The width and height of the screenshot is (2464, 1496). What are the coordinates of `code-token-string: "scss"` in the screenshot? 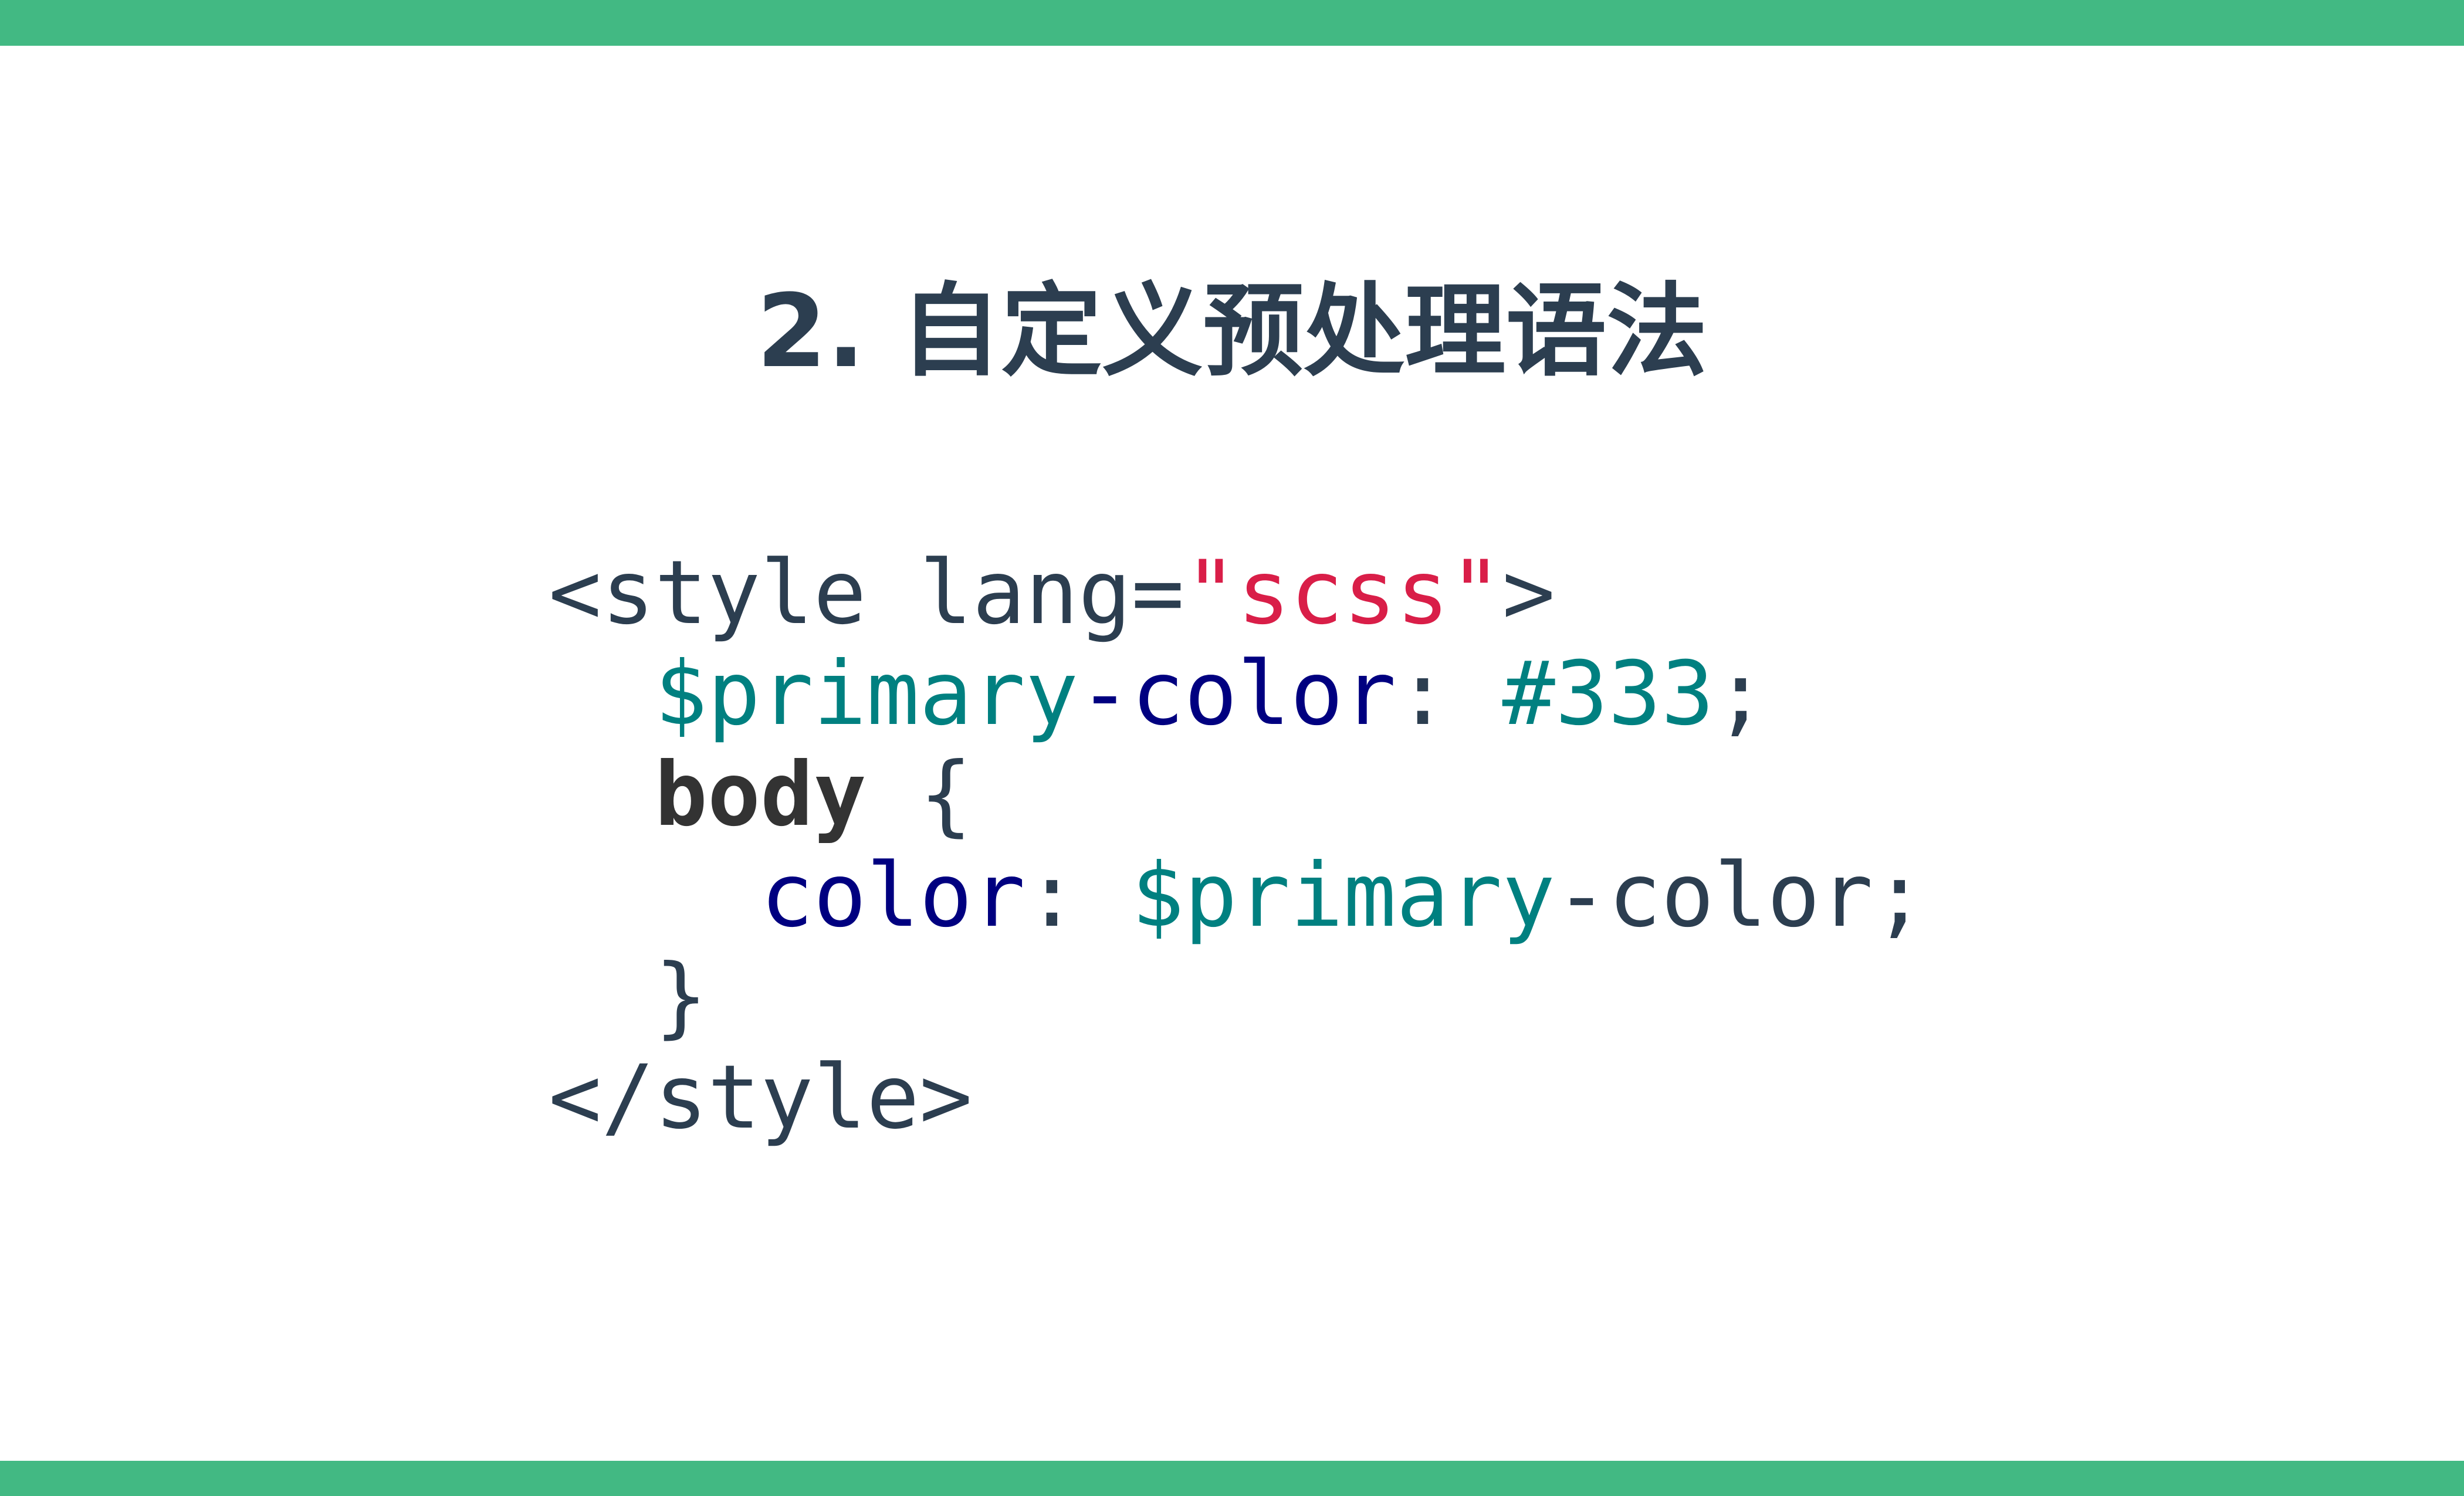 It's located at (1343, 593).